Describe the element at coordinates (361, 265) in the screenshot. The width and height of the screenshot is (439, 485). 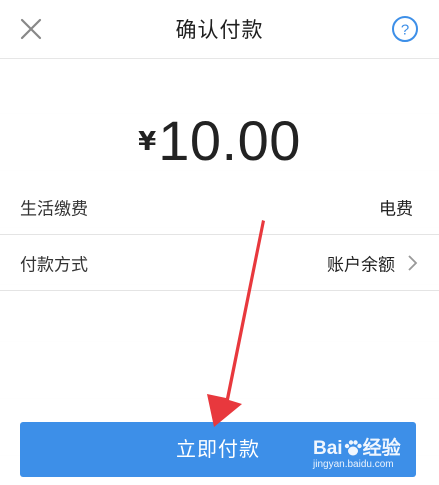
I see `payment-method-value: 账户余额` at that location.